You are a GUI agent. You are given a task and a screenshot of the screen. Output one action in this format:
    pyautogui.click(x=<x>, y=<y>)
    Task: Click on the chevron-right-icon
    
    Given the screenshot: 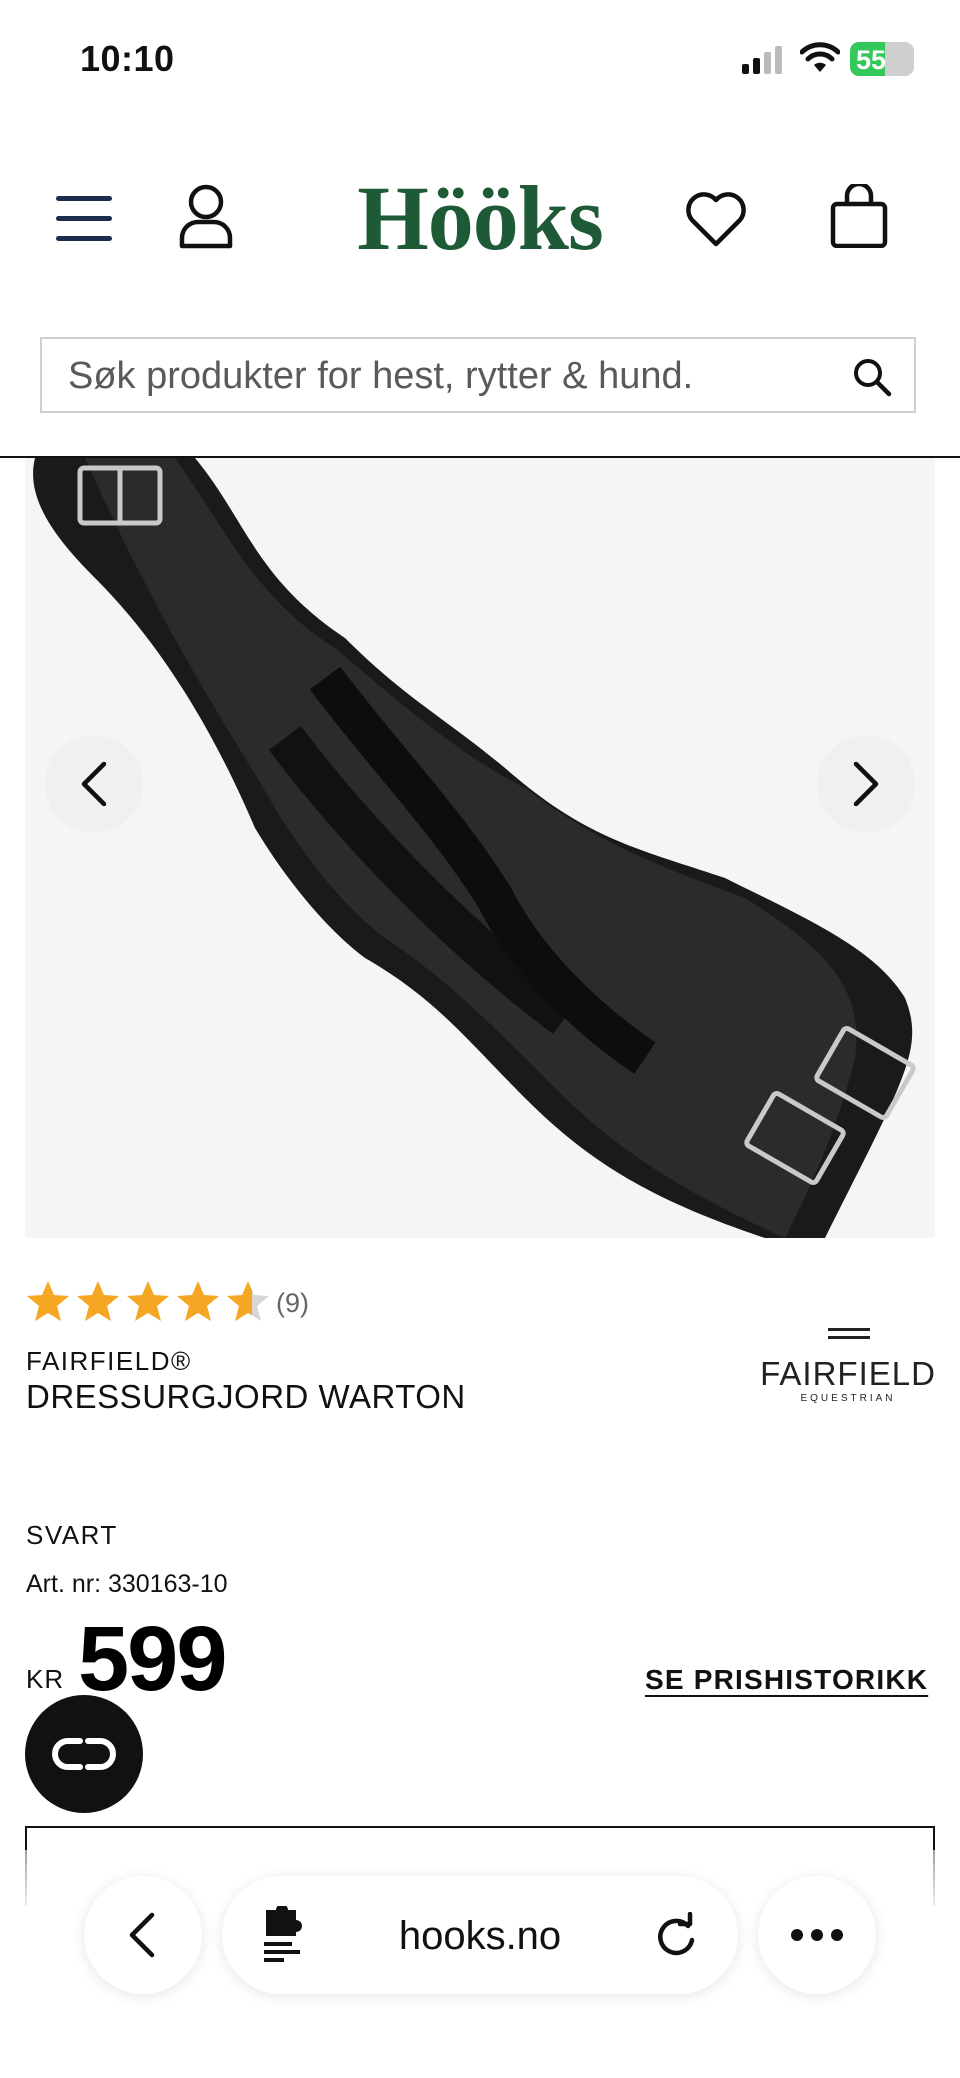 What is the action you would take?
    pyautogui.click(x=866, y=784)
    